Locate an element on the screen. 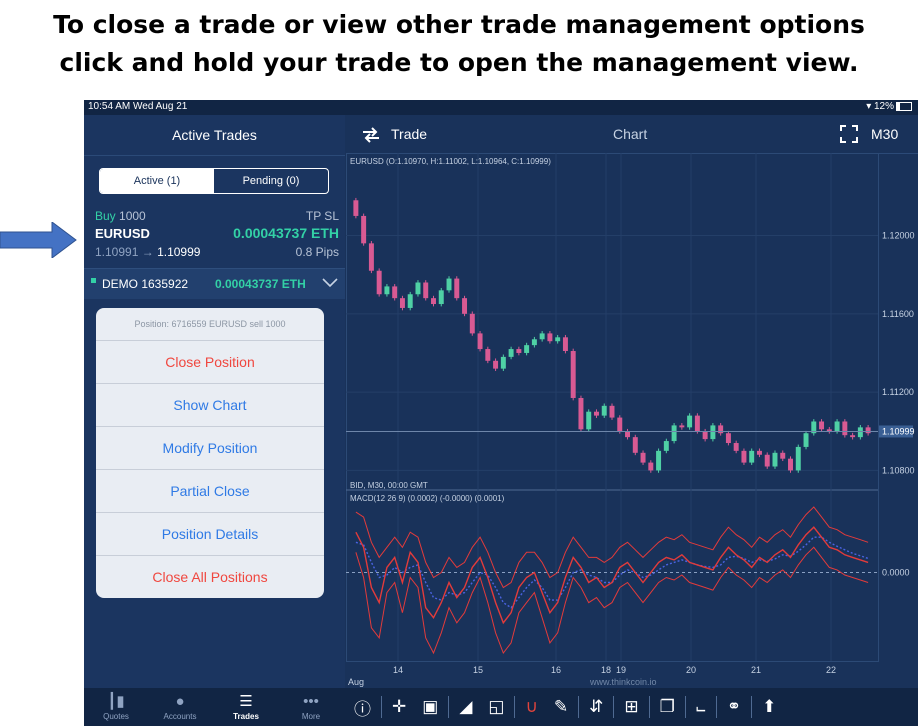 The width and height of the screenshot is (918, 726). show-chart-button: Show Chart is located at coordinates (210, 405).